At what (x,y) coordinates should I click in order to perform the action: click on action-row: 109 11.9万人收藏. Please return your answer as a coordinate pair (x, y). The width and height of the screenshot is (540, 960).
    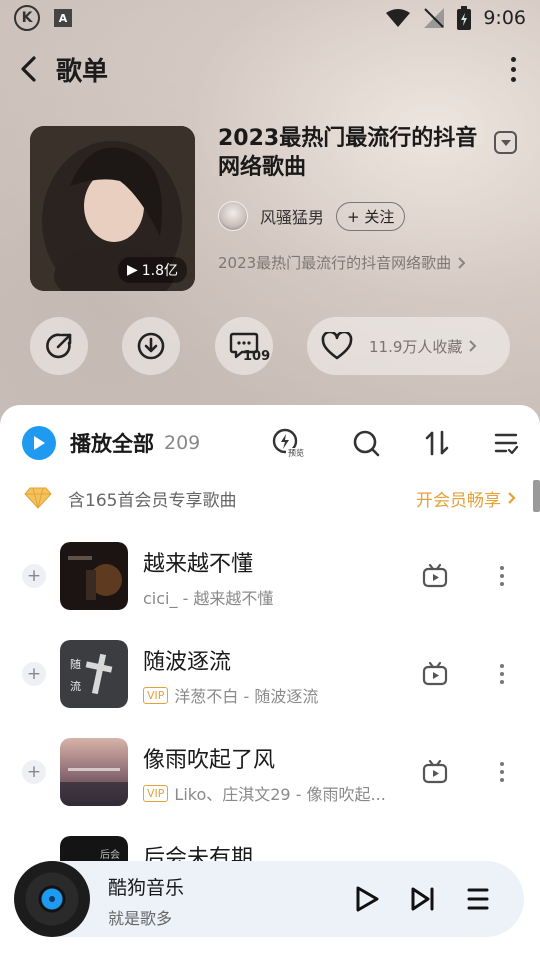
    Looking at the image, I should click on (271, 346).